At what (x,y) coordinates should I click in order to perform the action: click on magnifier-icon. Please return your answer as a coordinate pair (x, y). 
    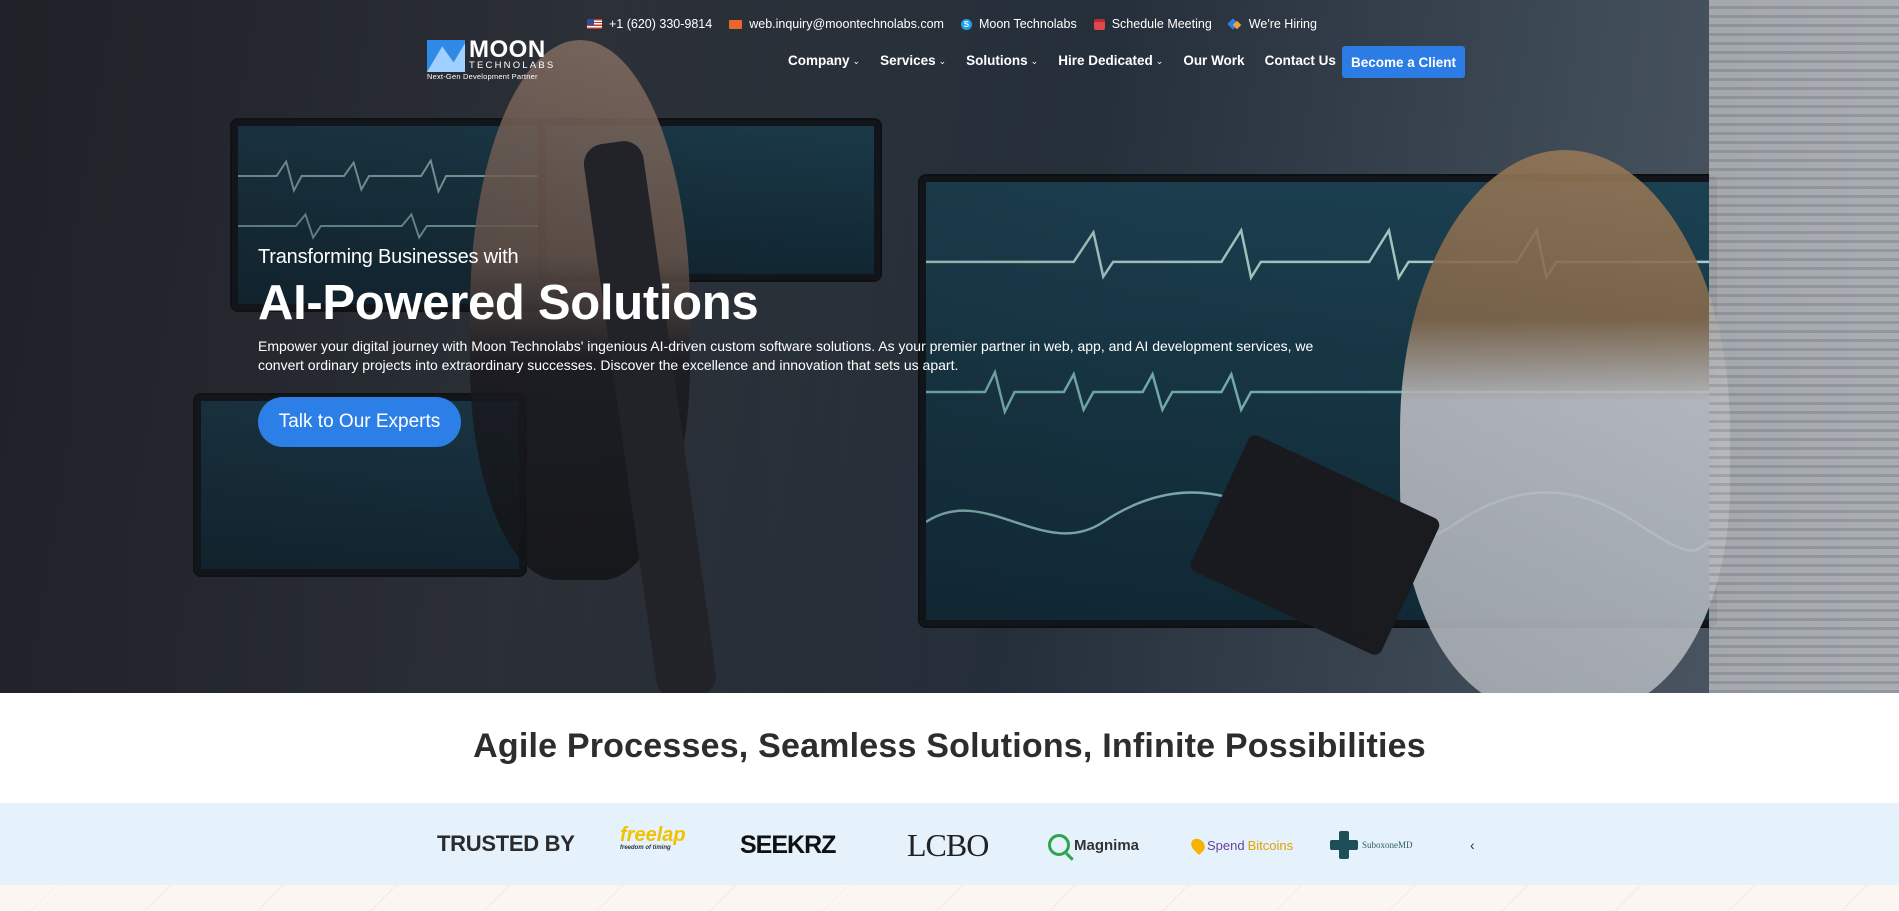
    Looking at the image, I should click on (1059, 845).